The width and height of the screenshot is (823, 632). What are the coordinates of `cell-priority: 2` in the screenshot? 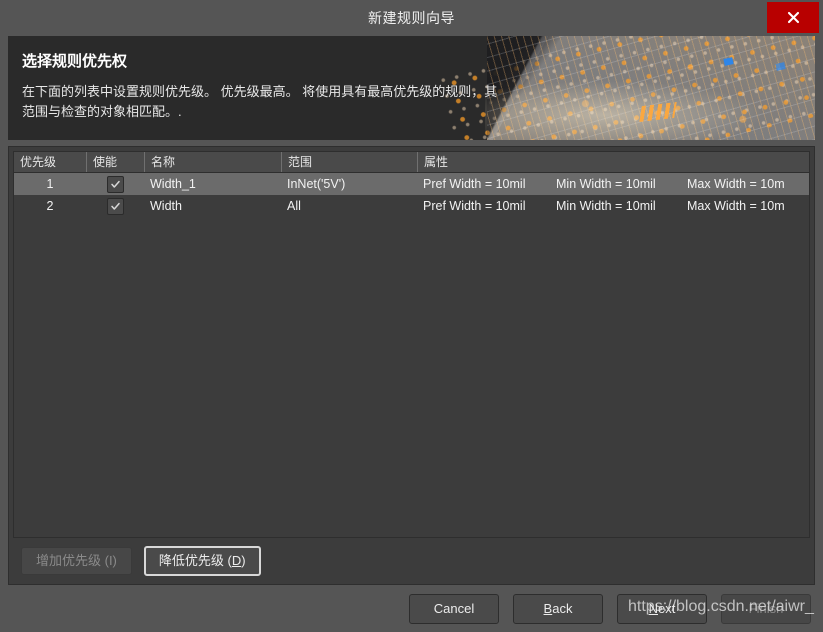 It's located at (50, 206).